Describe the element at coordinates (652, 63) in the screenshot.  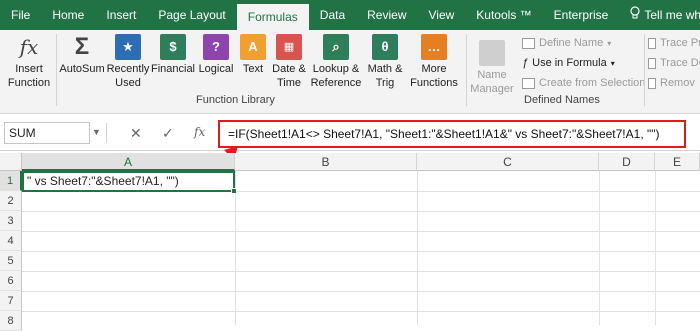
I see `trace-dependents-icon` at that location.